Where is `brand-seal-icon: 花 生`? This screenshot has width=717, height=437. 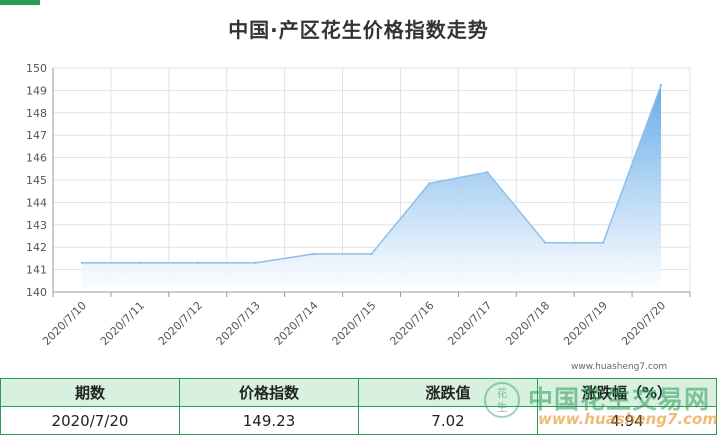
brand-seal-icon: 花 生 is located at coordinates (502, 400).